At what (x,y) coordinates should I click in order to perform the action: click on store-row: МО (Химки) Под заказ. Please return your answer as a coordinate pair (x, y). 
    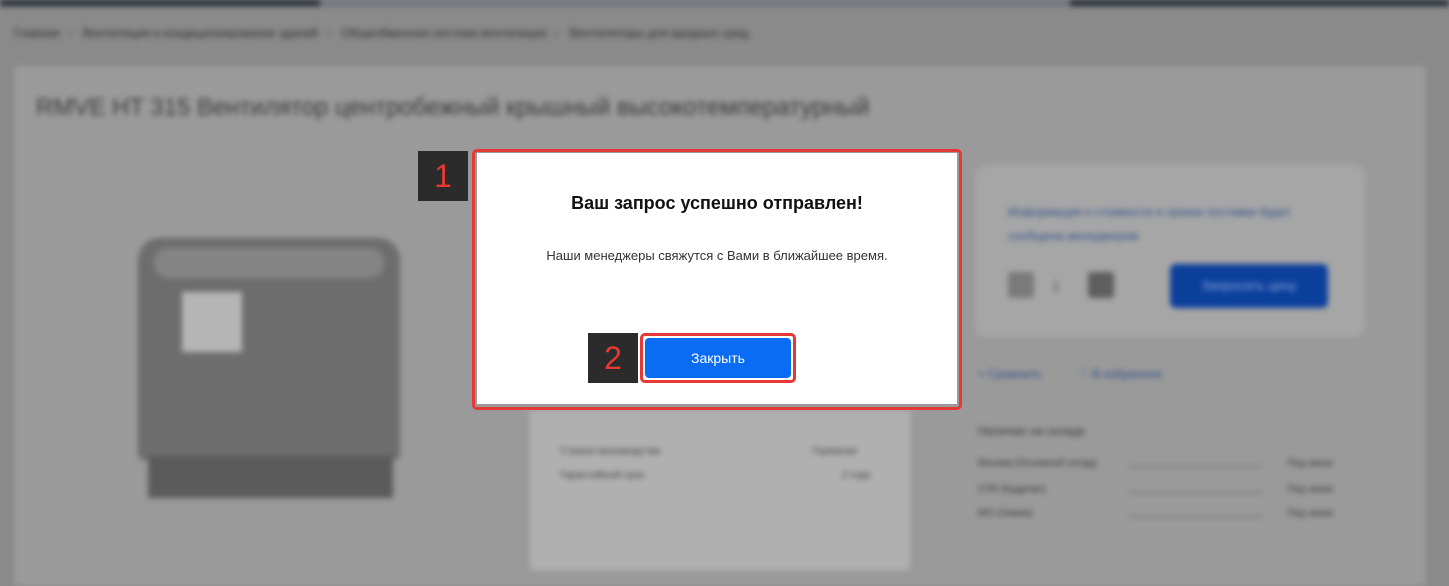
    Looking at the image, I should click on (1155, 513).